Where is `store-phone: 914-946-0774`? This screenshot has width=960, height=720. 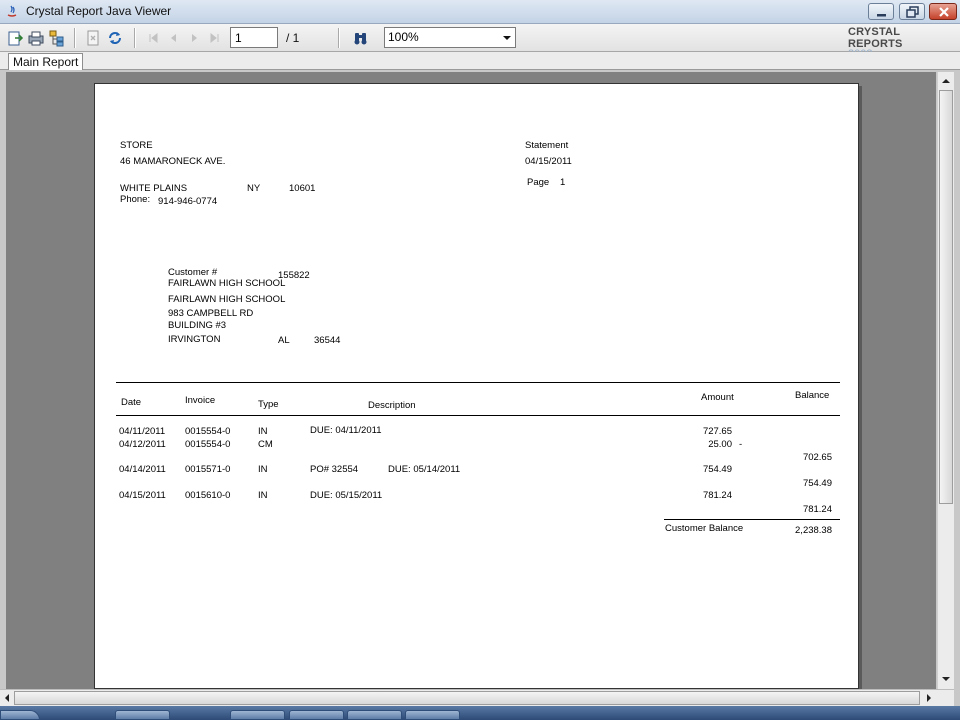 store-phone: 914-946-0774 is located at coordinates (188, 201).